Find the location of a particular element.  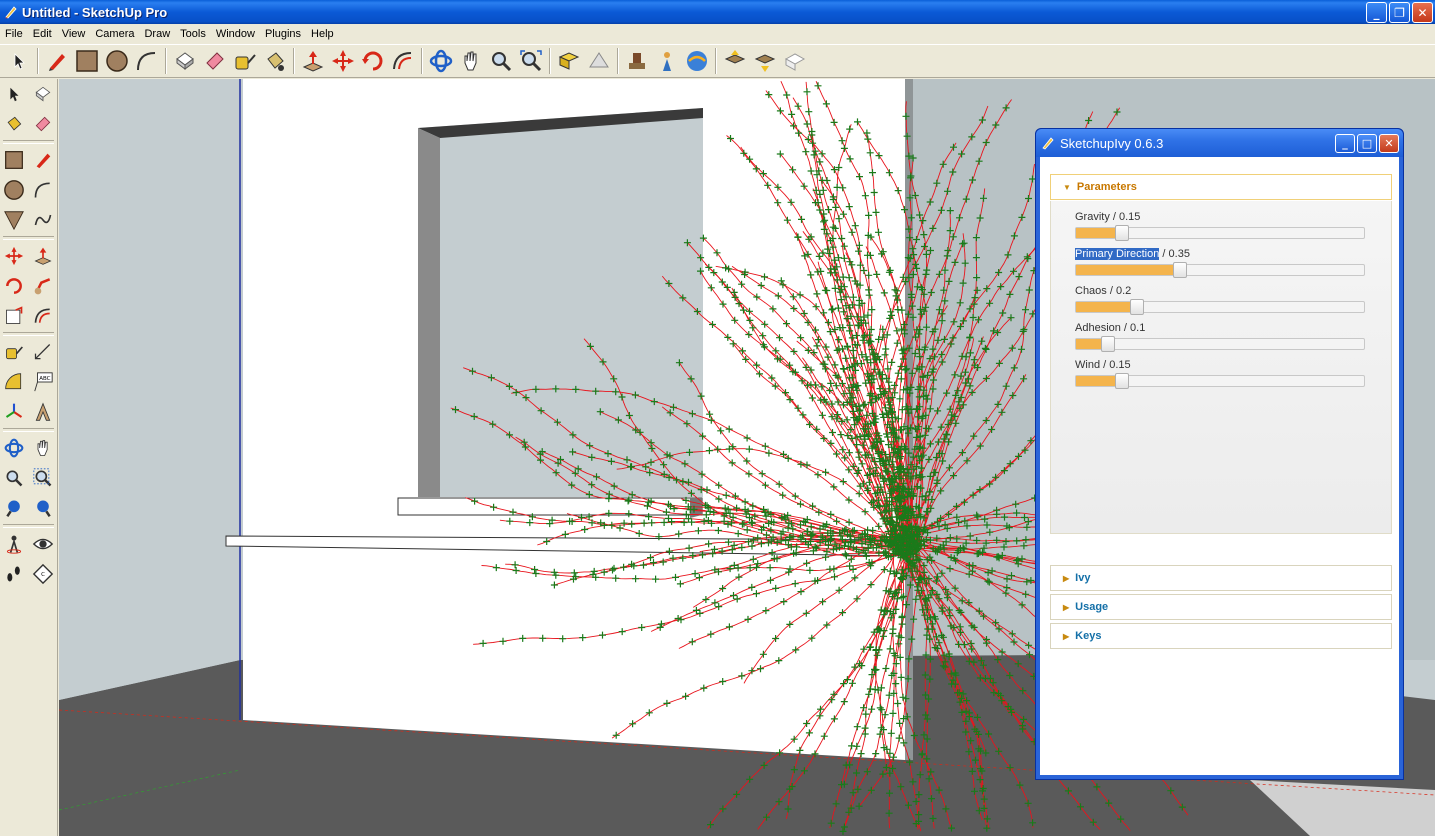

sketchup-app-icon is located at coordinates (11, 12).